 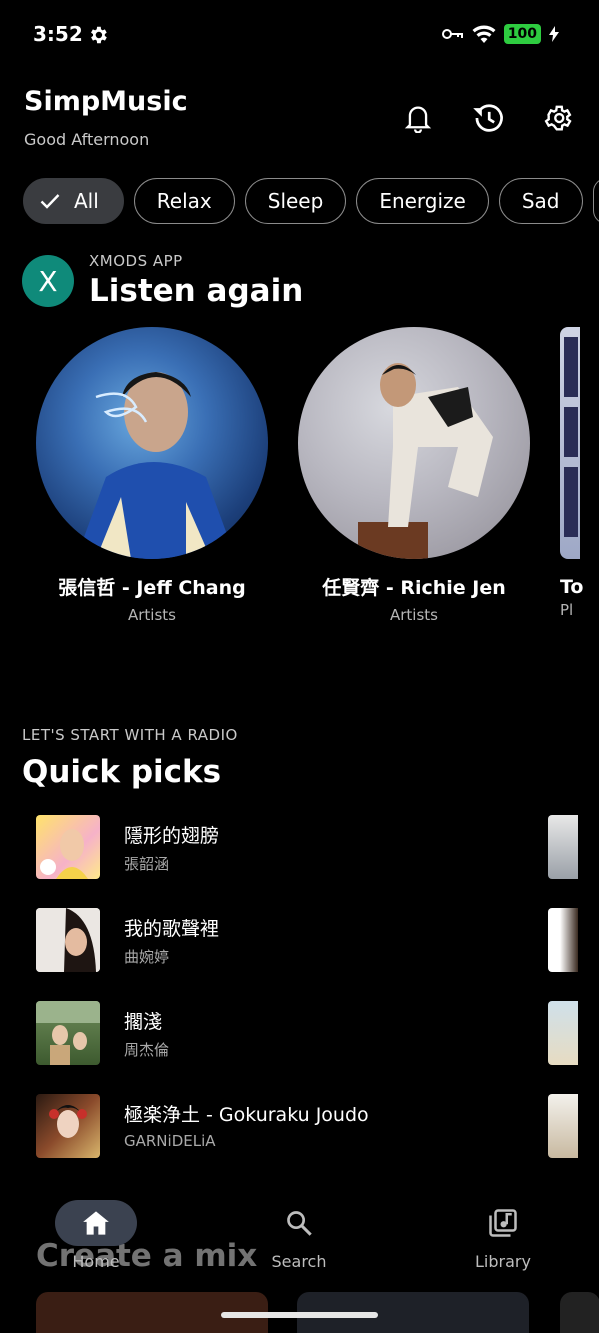 I want to click on playlist-cover, so click(x=571, y=437).